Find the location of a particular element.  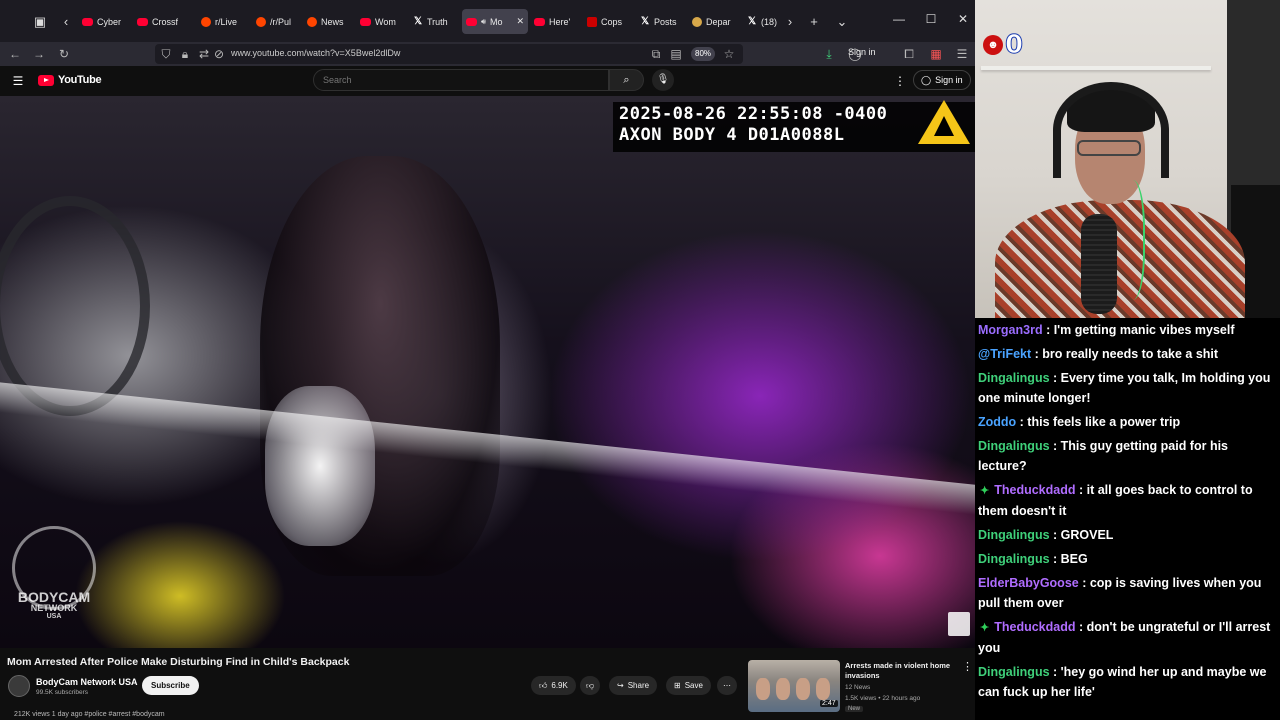

browser-tab: Cops is located at coordinates (607, 22).